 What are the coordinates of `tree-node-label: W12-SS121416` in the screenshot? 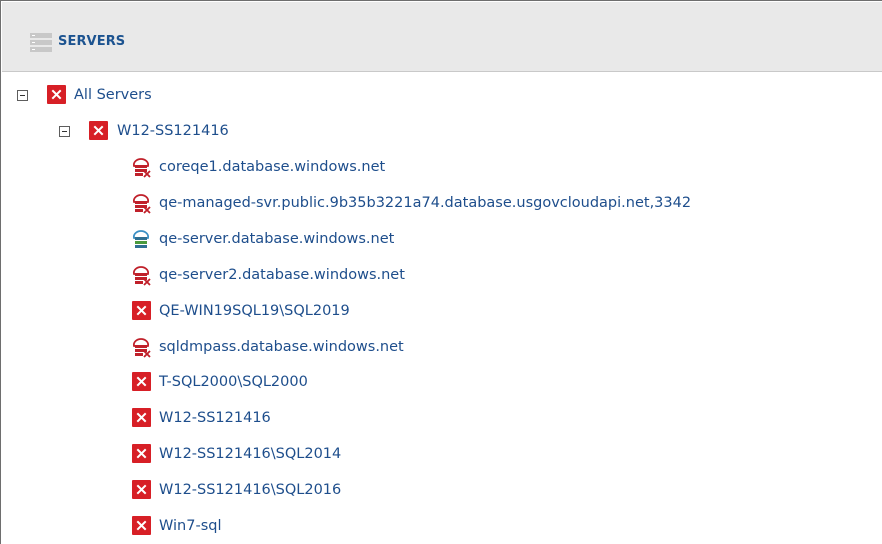 It's located at (173, 131).